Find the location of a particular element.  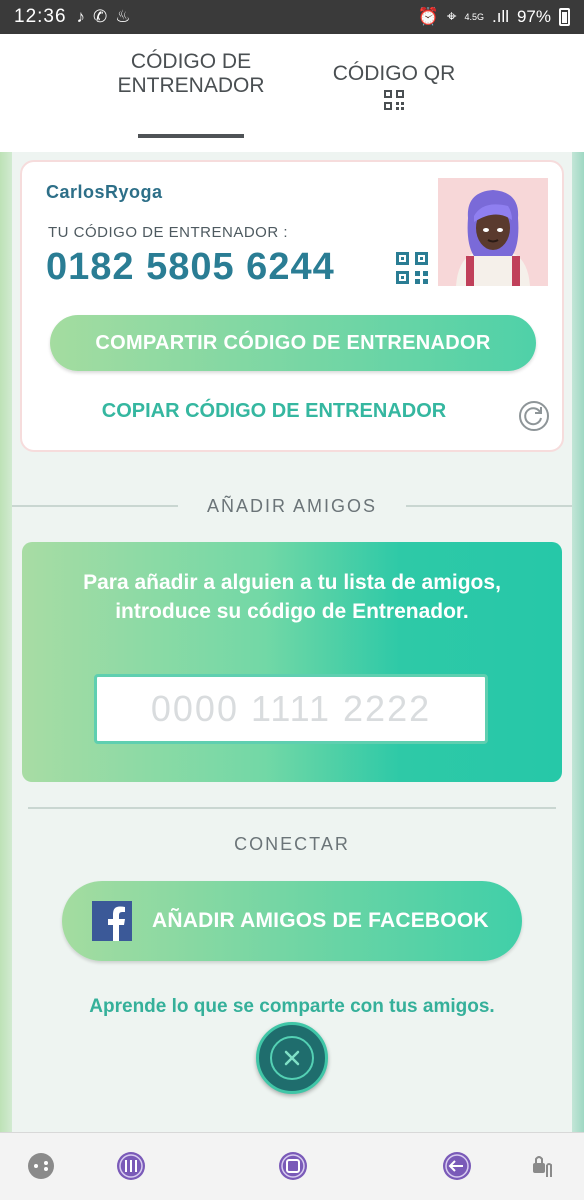

notification-icons: ♪ ✆ ♨ is located at coordinates (104, 17).